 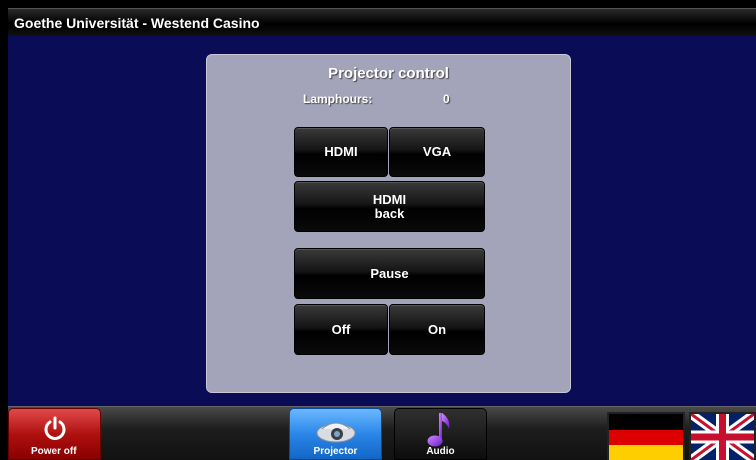 I want to click on hdmi-button: HDMI, so click(x=341, y=152).